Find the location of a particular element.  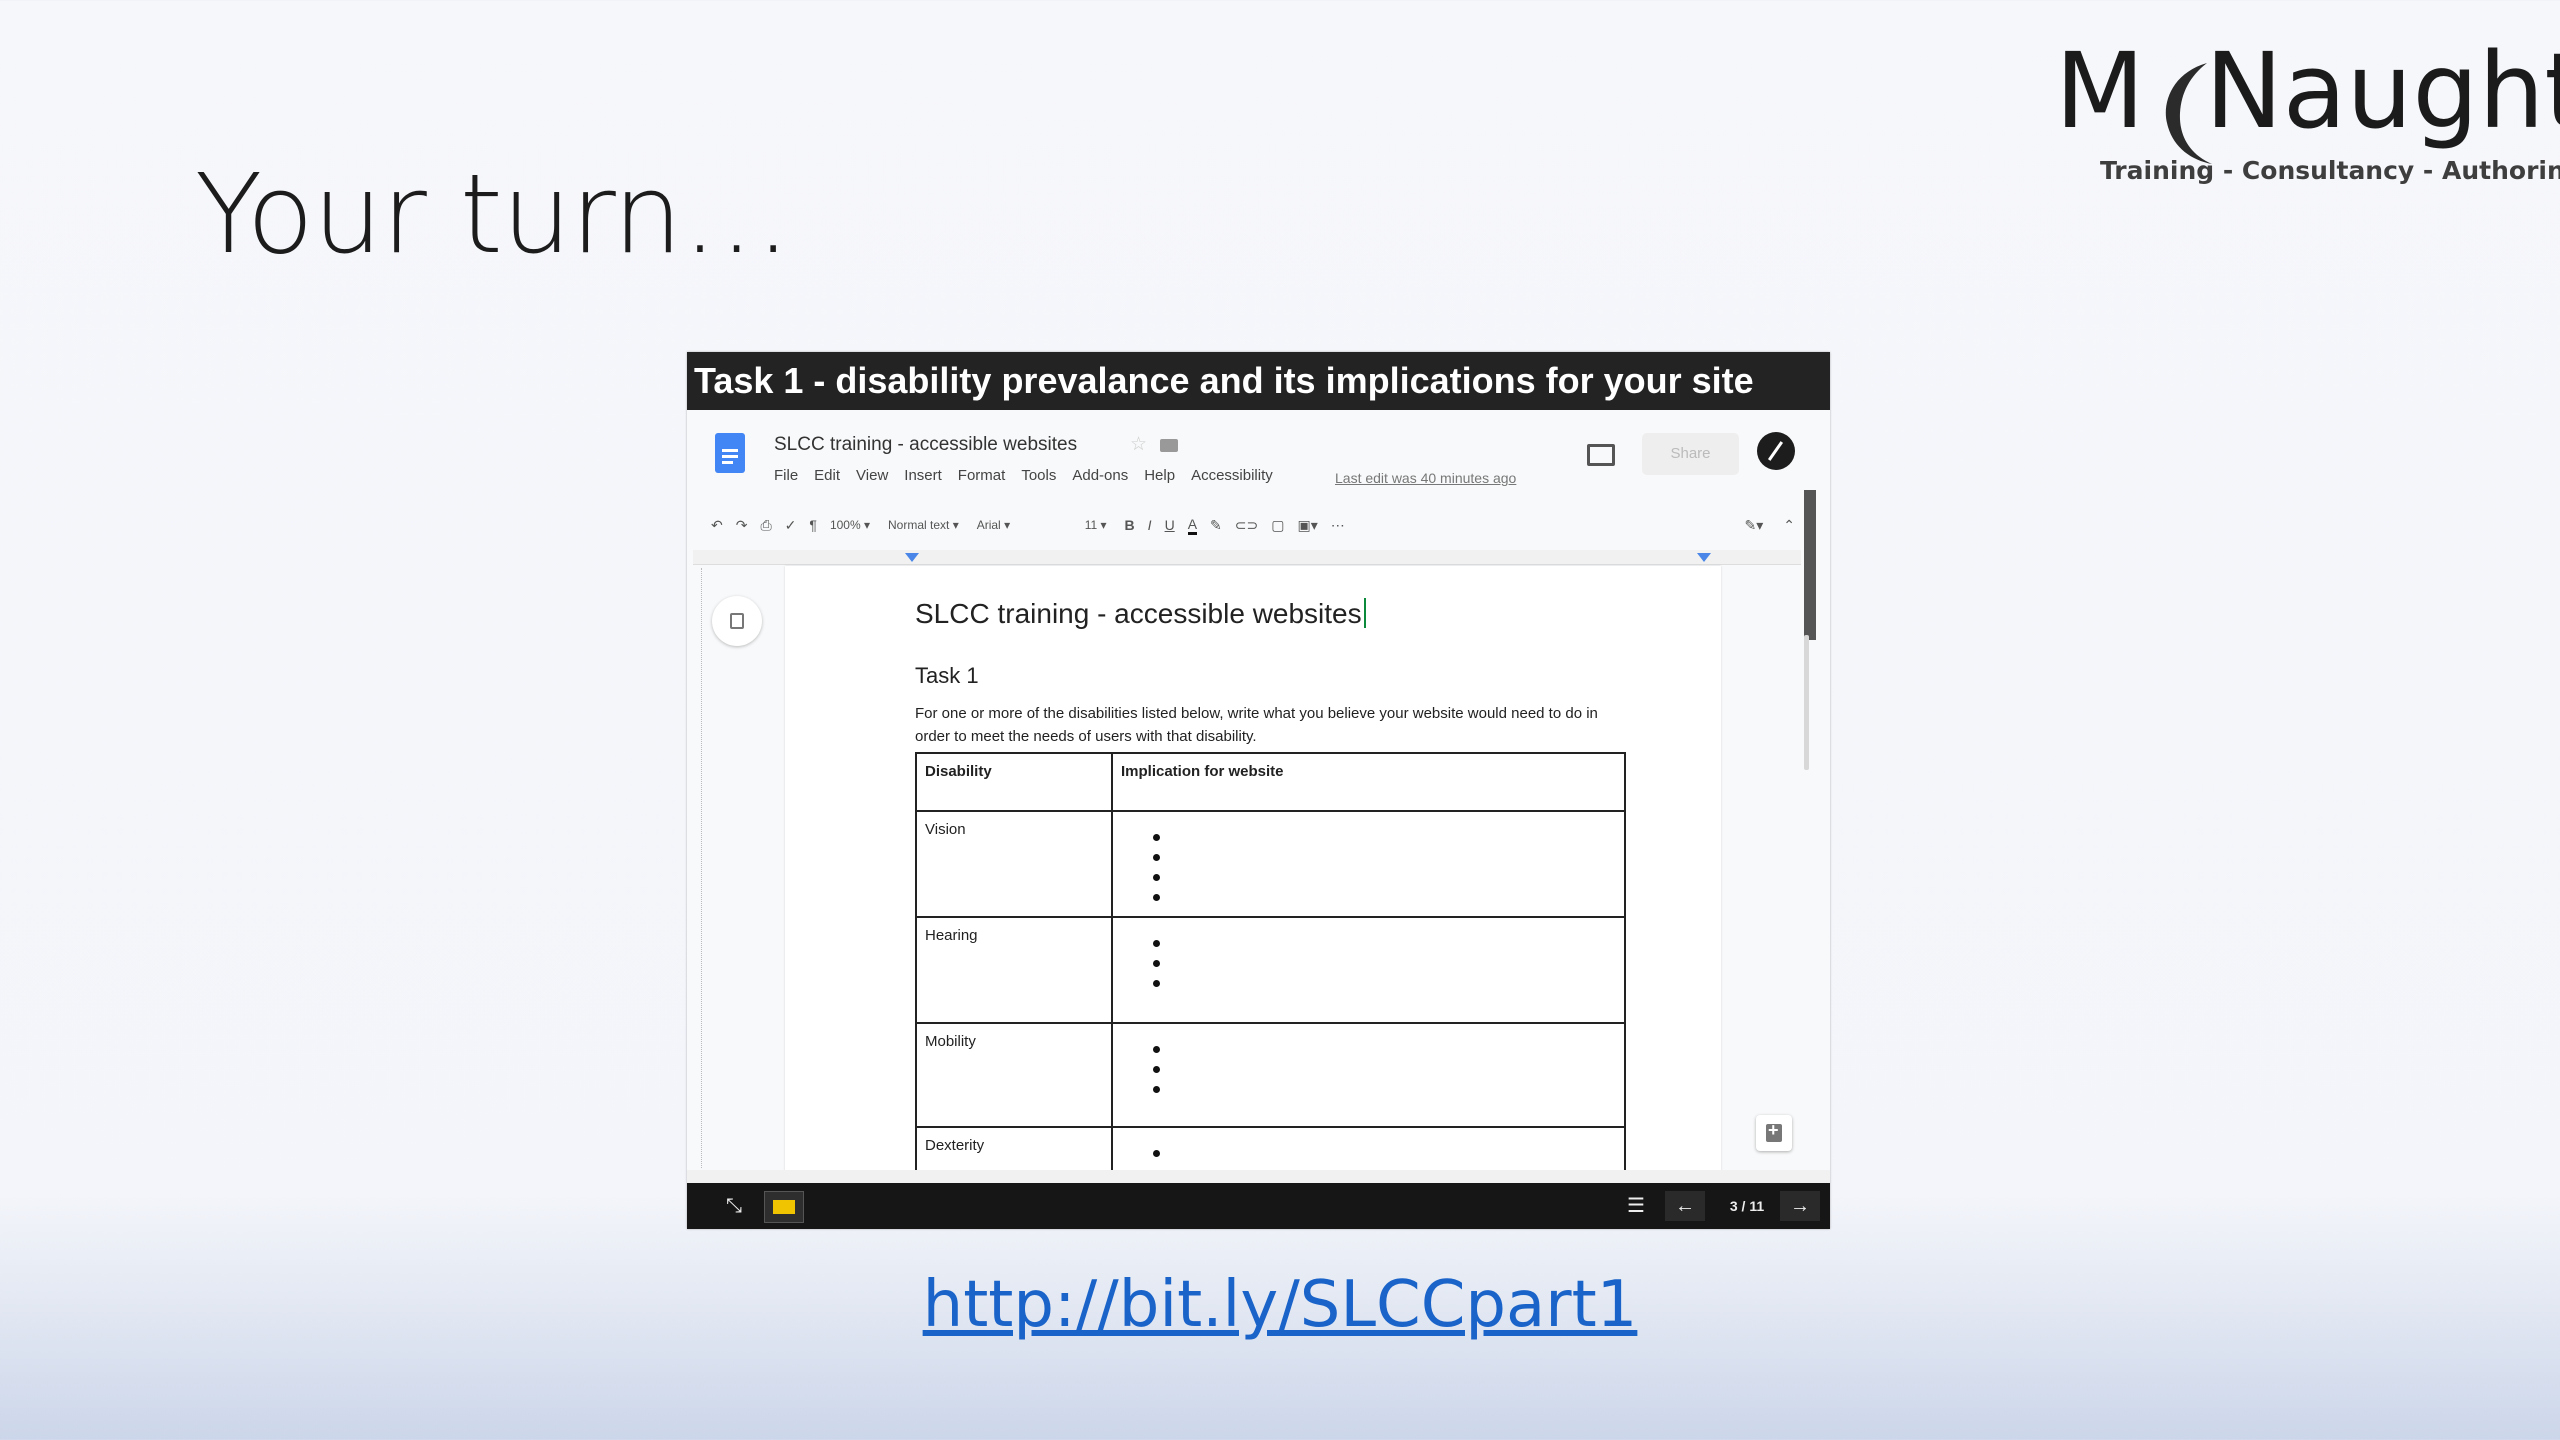

bold-button: B is located at coordinates (1130, 525).